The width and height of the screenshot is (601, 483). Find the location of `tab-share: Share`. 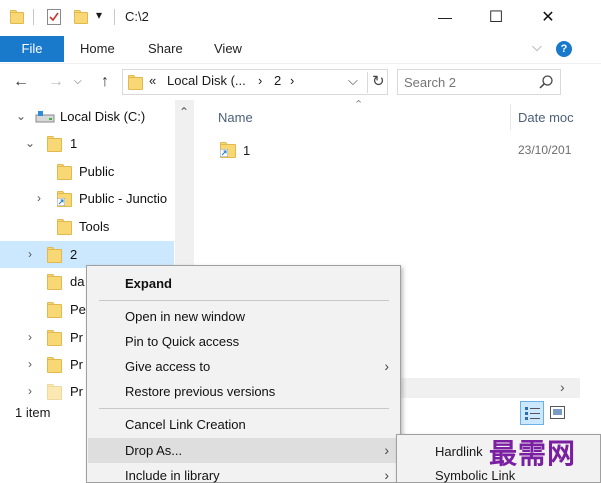

tab-share: Share is located at coordinates (165, 49).